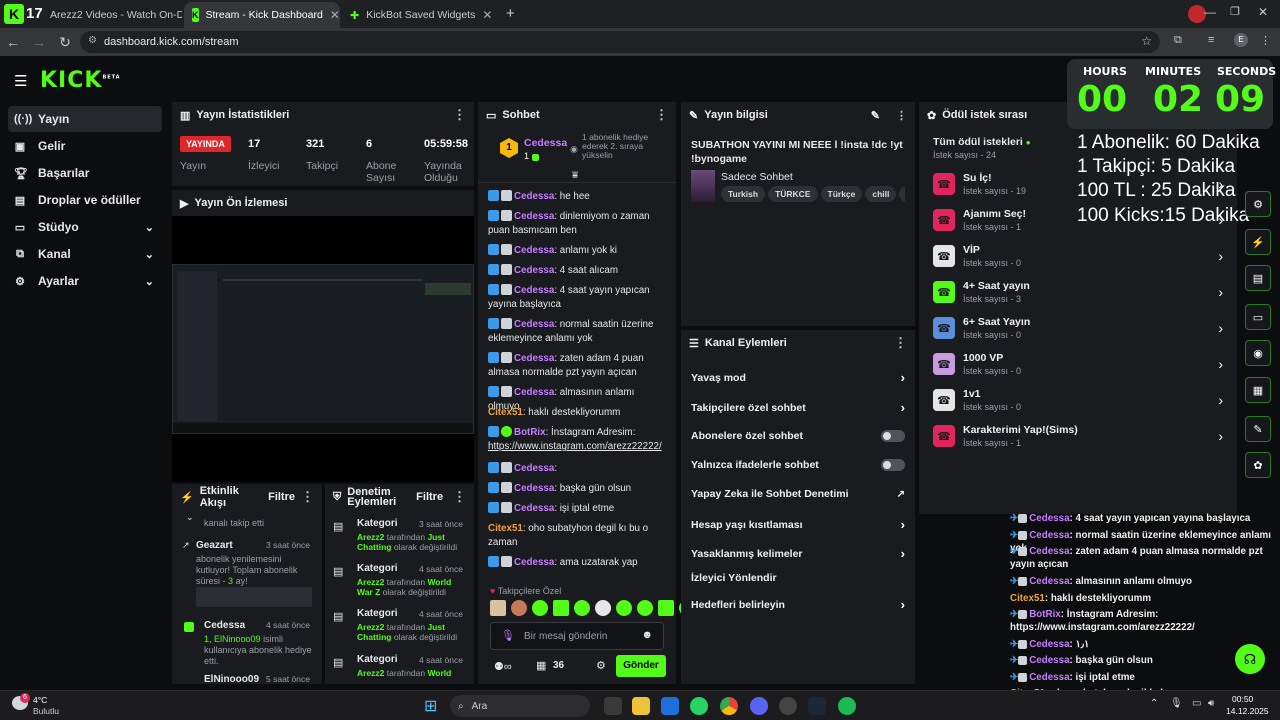 Image resolution: width=1280 pixels, height=720 pixels. Describe the element at coordinates (759, 706) in the screenshot. I see `discord-icon` at that location.